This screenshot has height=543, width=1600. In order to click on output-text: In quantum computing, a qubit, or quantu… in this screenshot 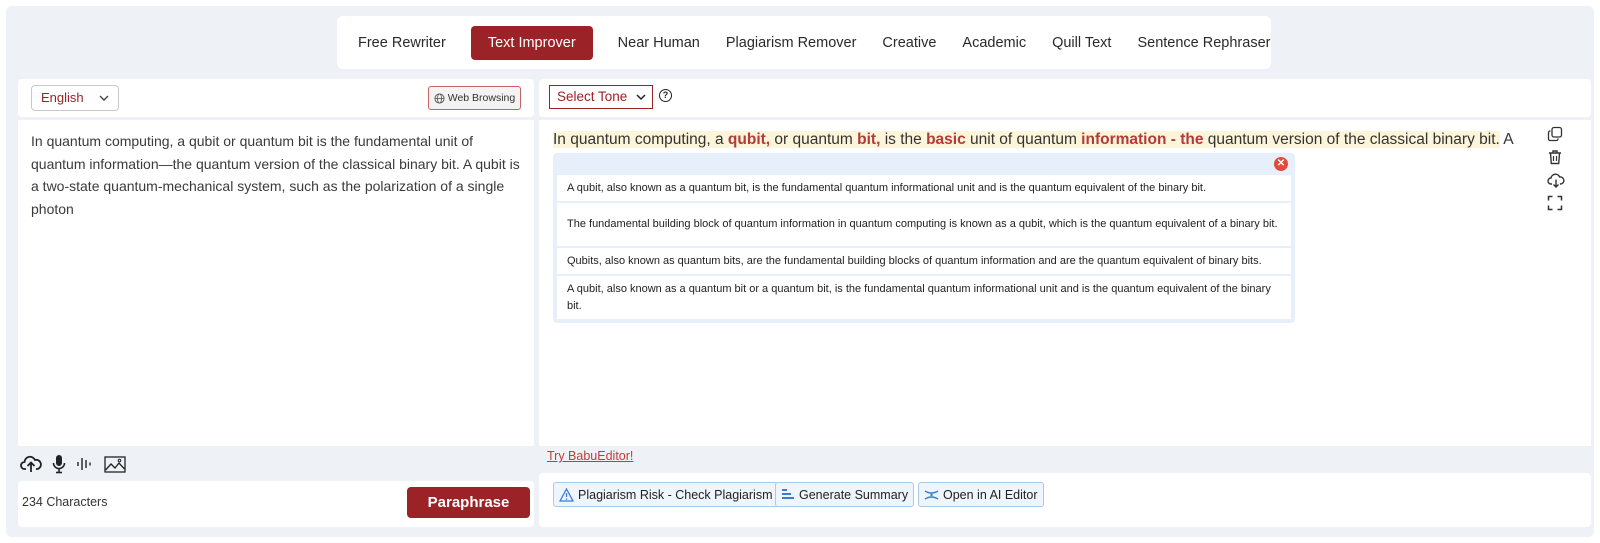, I will do `click(1033, 140)`.